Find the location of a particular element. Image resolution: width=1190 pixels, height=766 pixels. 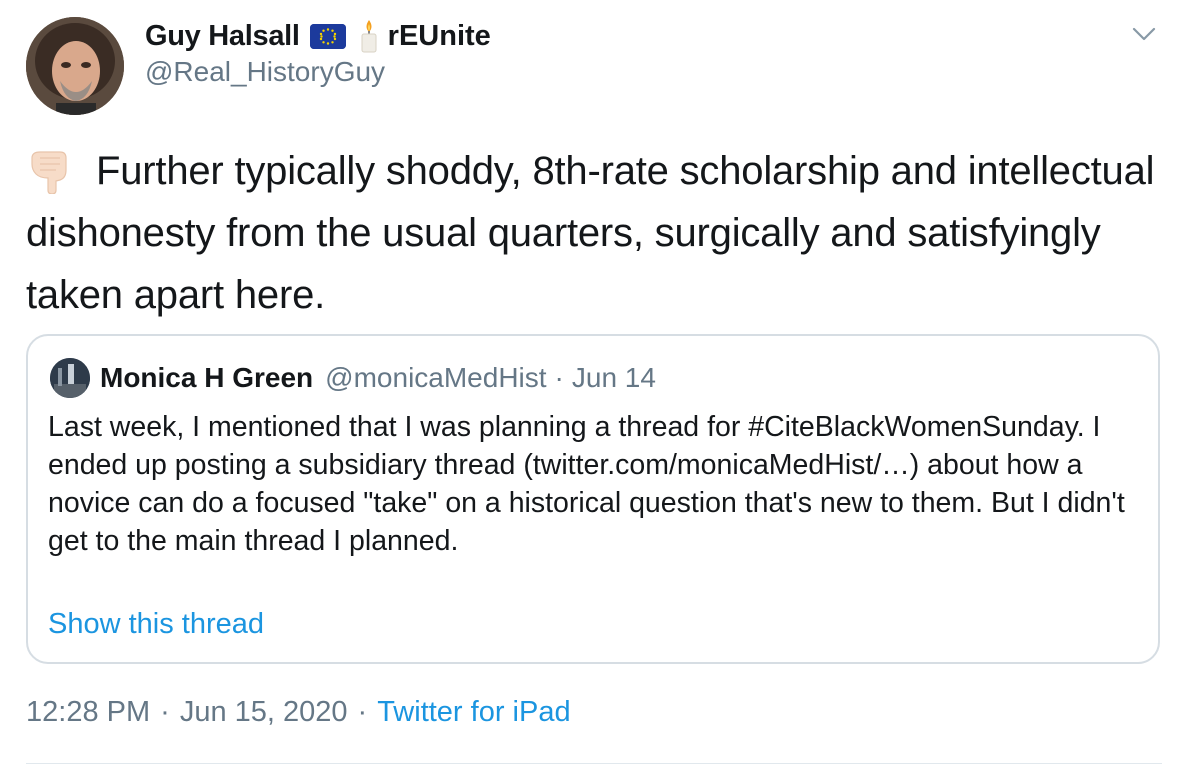

quoted-date: Jun 14 is located at coordinates (613, 377).